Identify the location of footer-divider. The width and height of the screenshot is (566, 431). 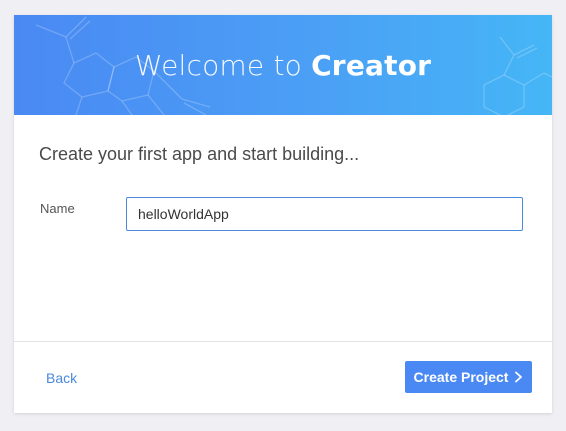
(283, 341).